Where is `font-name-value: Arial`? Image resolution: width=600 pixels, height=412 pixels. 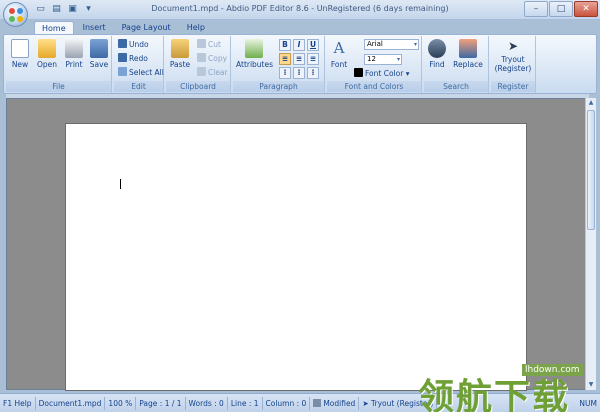
font-name-value: Arial is located at coordinates (375, 44).